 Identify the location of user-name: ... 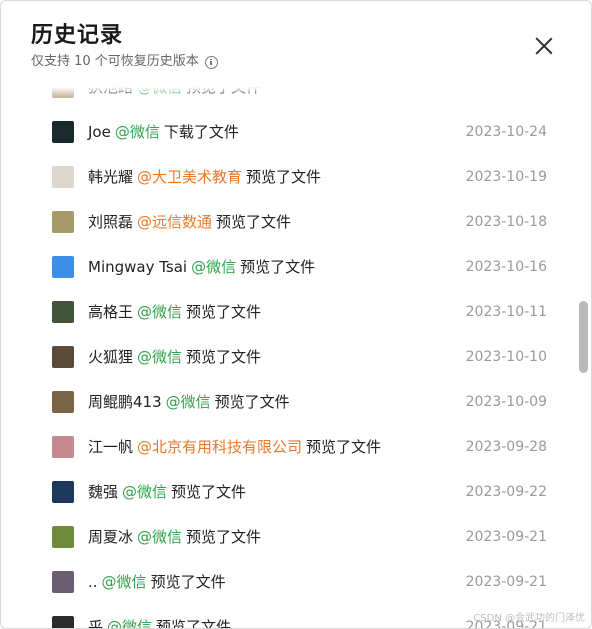
(93, 582).